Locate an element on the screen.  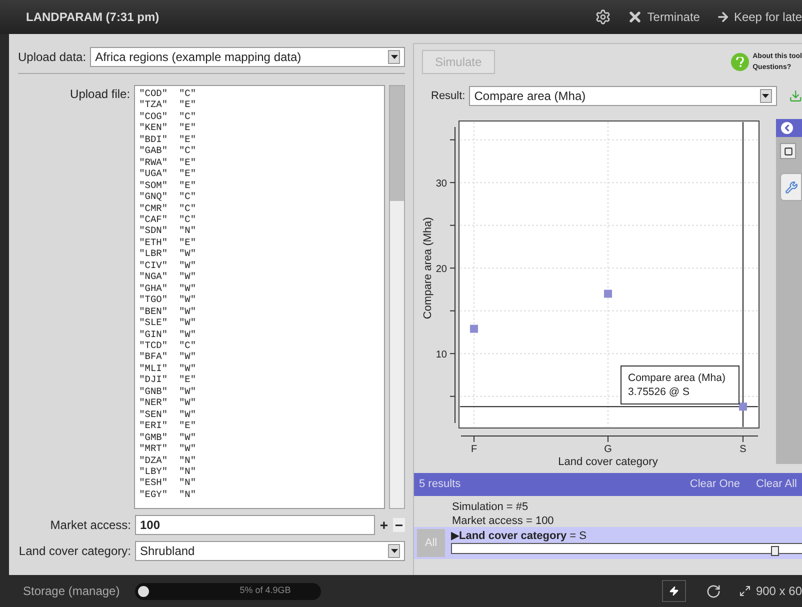
x-tick-label: F is located at coordinates (474, 449).